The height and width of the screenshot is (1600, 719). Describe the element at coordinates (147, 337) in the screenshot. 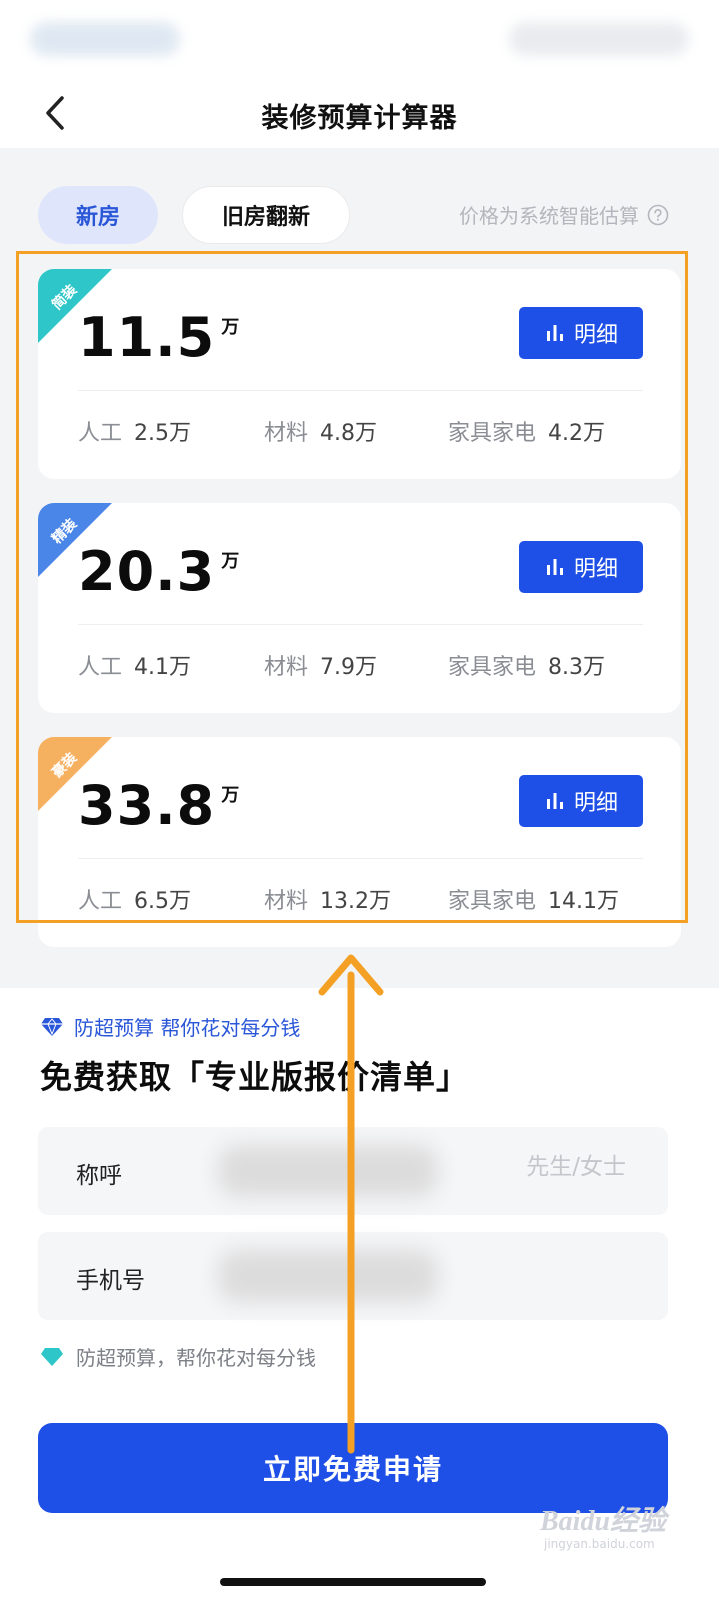

I see `total-price-value: 11.5` at that location.